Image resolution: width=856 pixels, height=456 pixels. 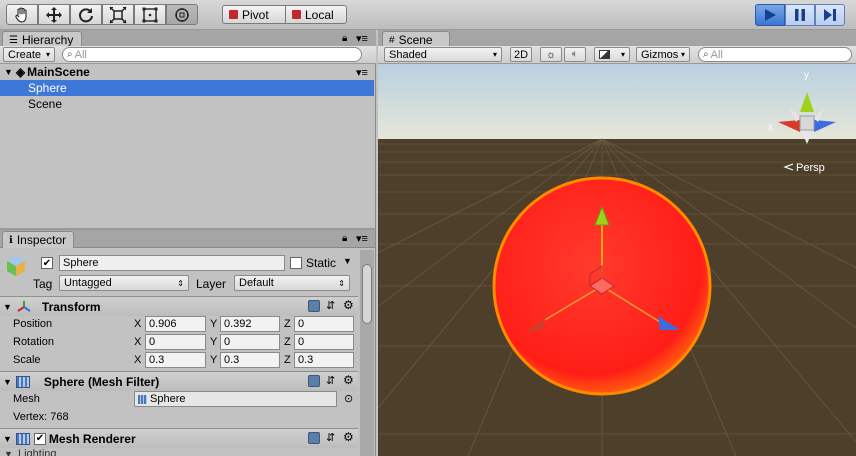 I want to click on step-button, so click(x=830, y=15).